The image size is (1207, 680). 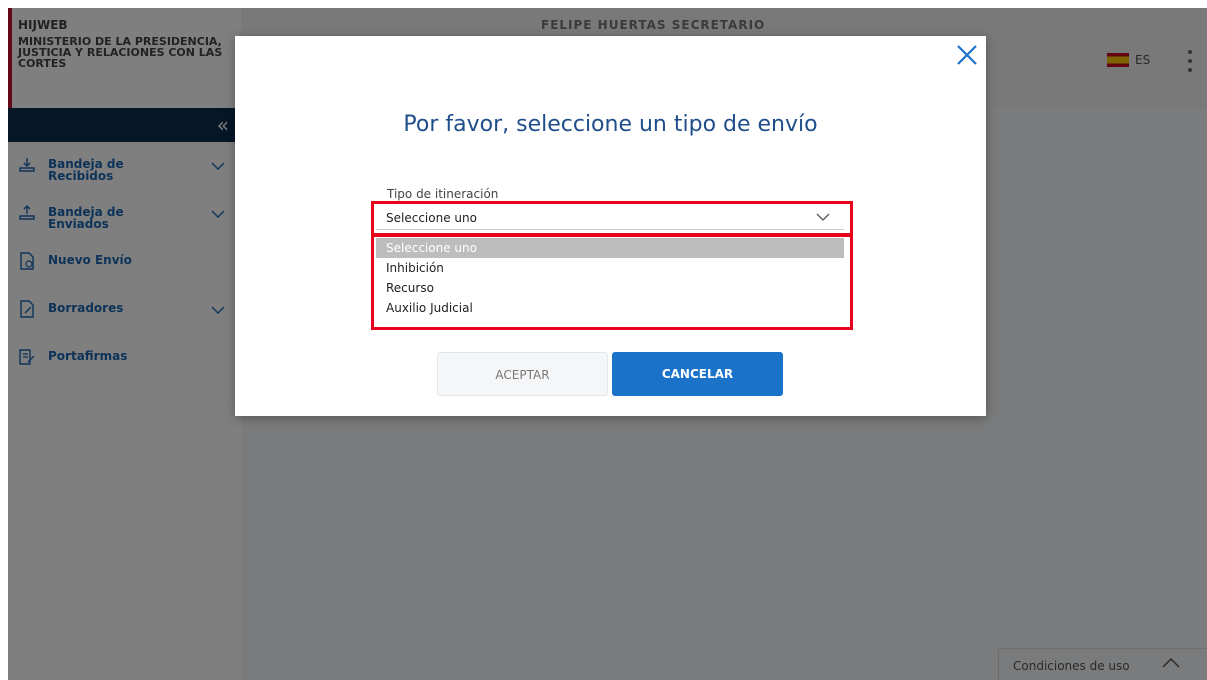 What do you see at coordinates (610, 218) in the screenshot?
I see `itineration-type-select: Seleccione uno` at bounding box center [610, 218].